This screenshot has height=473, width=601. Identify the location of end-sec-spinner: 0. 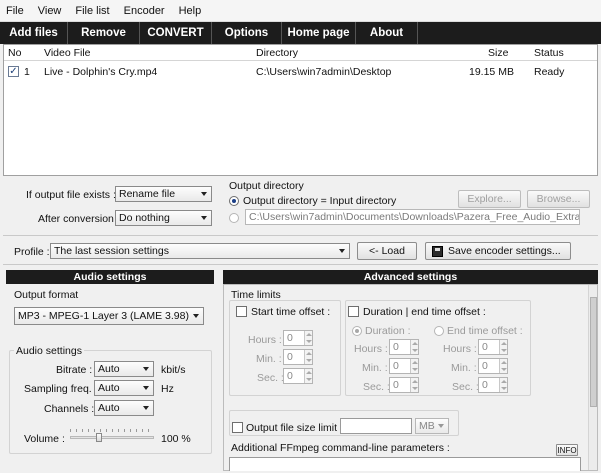
(493, 385).